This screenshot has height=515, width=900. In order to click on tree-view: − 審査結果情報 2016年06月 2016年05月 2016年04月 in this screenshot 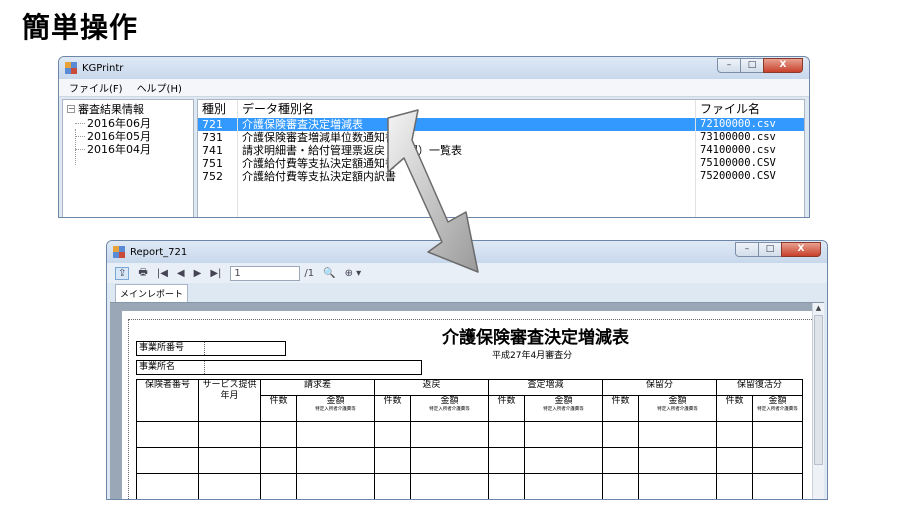, I will do `click(128, 158)`.